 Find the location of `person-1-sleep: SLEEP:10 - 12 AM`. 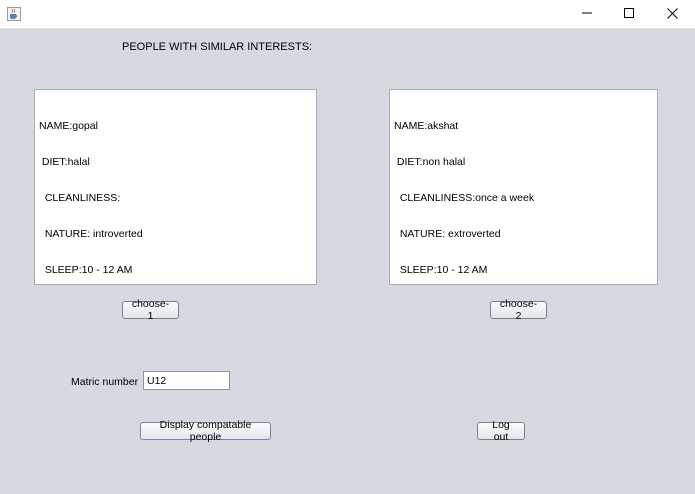

person-1-sleep: SLEEP:10 - 12 AM is located at coordinates (86, 270).